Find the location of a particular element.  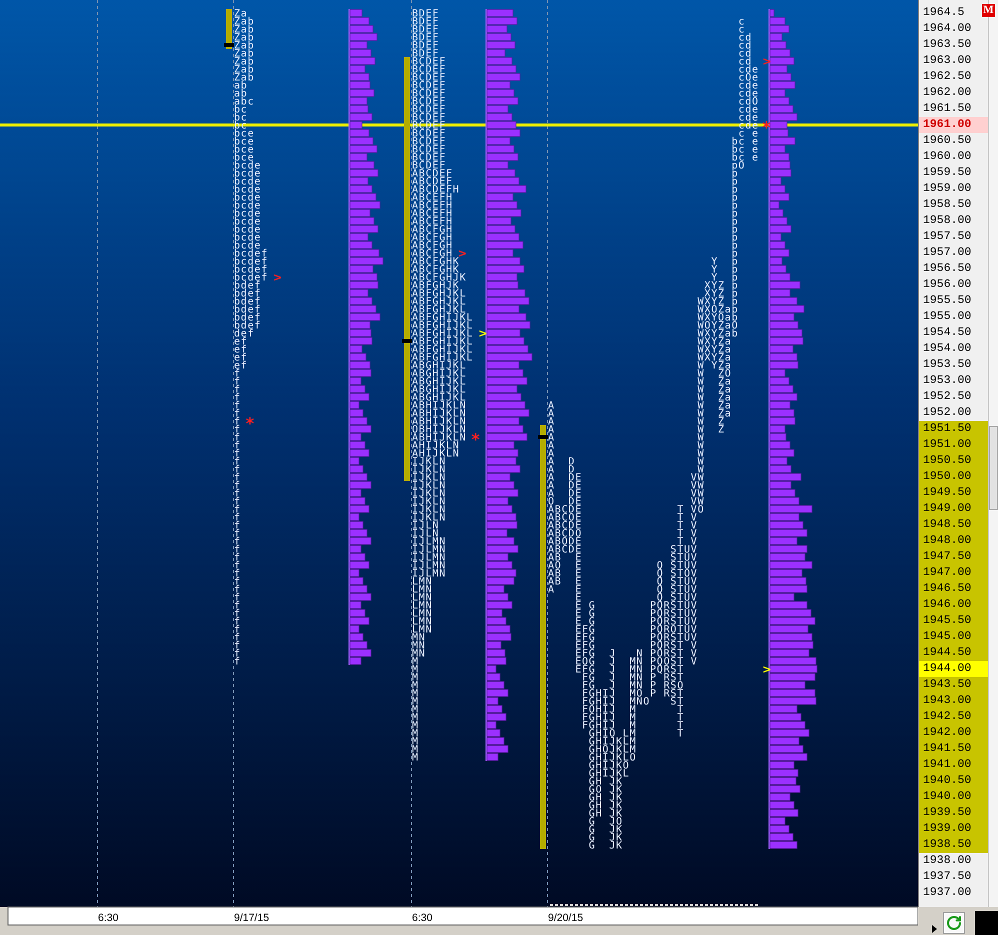

tpo-letters: pO is located at coordinates (739, 166).